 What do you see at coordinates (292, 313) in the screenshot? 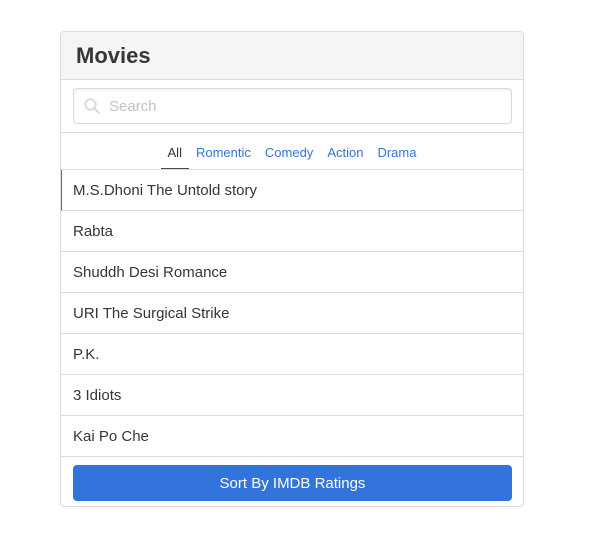
I see `movie-item: URI The Surgical Strike` at bounding box center [292, 313].